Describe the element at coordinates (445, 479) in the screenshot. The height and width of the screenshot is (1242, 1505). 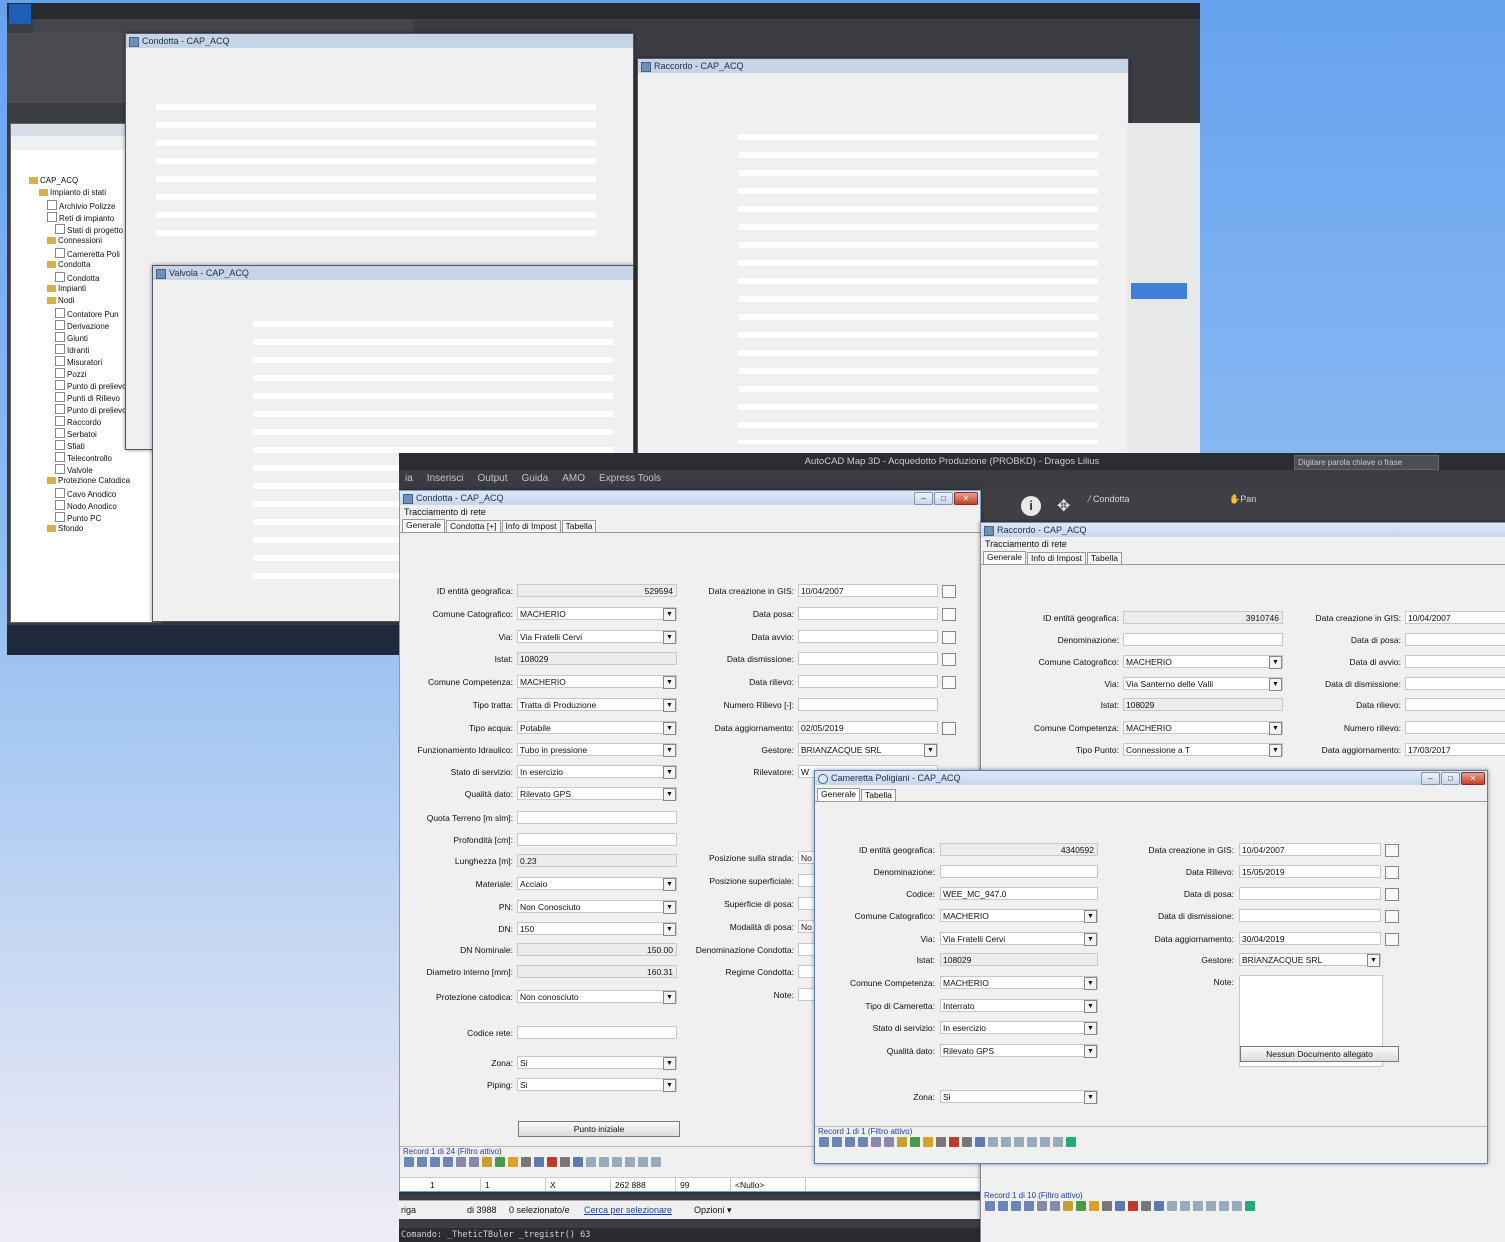
I see `menu-item-insert: Inserisci` at that location.